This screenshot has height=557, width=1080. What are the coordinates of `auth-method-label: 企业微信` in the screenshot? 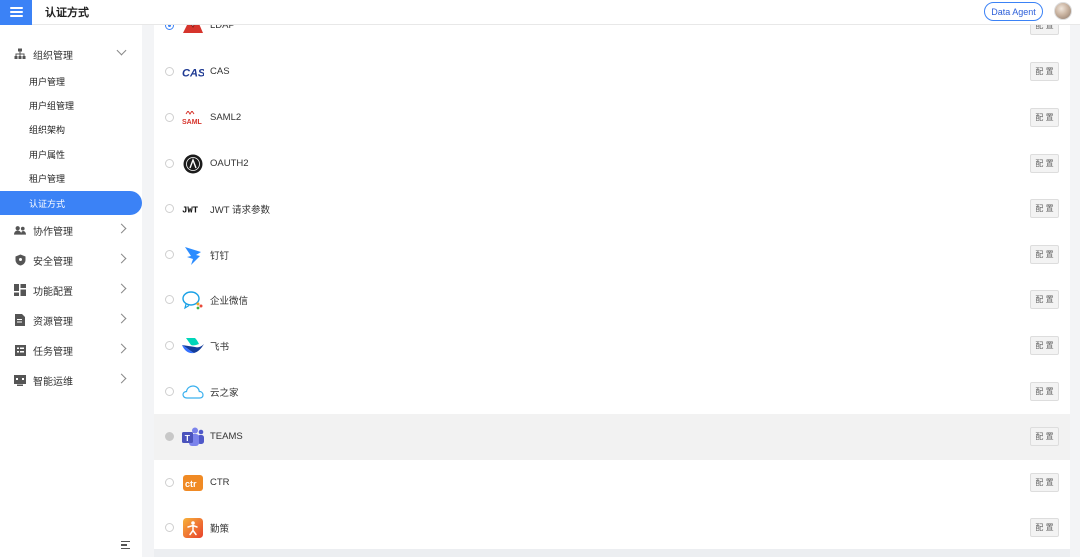 It's located at (229, 301).